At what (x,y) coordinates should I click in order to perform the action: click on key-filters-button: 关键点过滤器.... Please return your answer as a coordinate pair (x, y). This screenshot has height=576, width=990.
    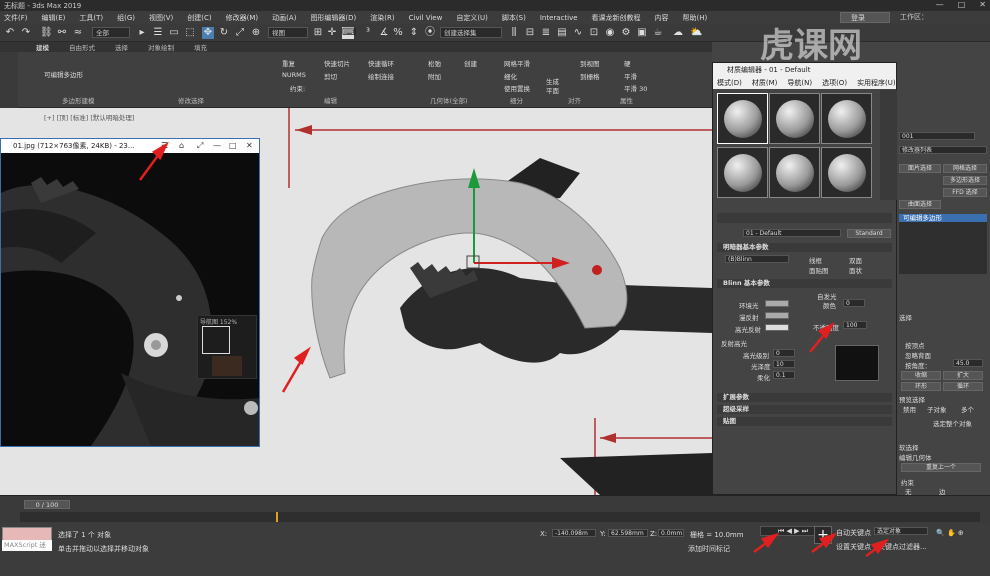
    Looking at the image, I should click on (902, 547).